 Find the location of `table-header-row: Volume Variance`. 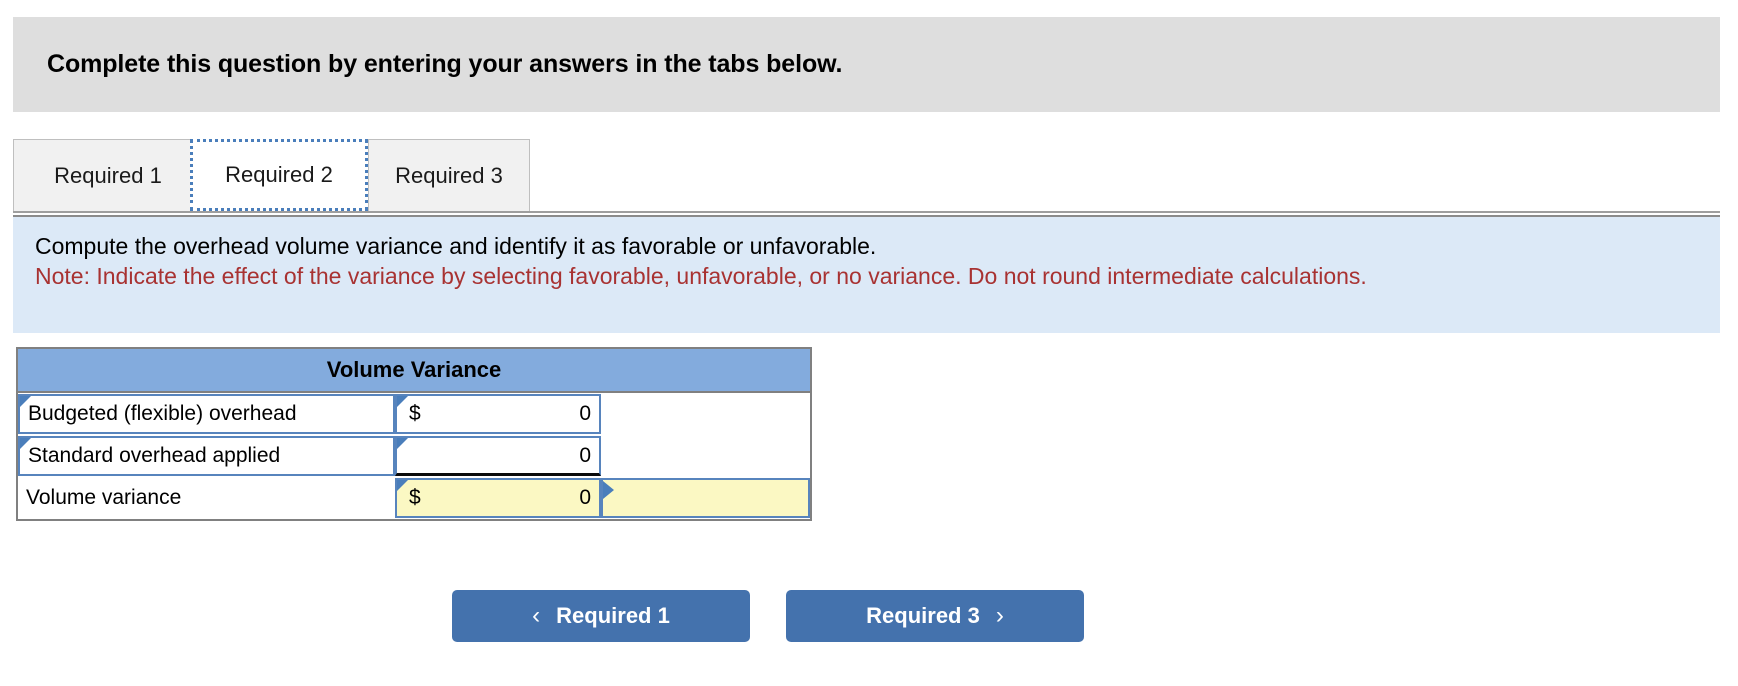

table-header-row: Volume Variance is located at coordinates (414, 370).